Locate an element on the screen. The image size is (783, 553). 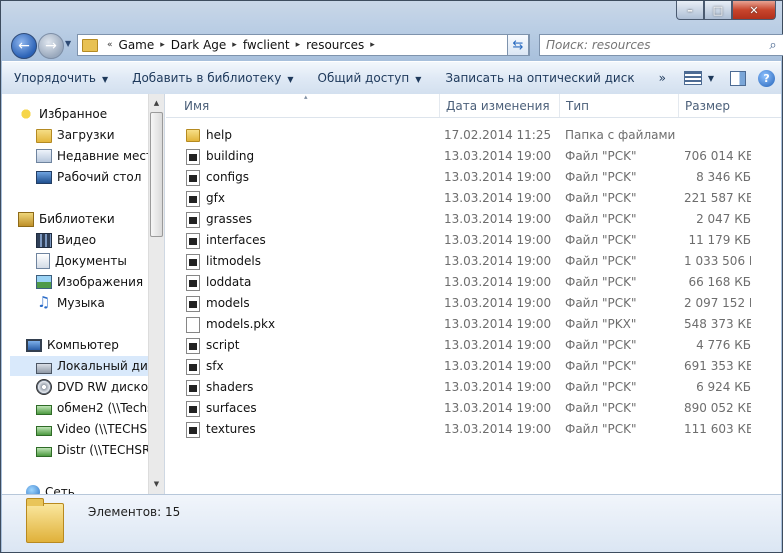
column-header-name: Имя is located at coordinates (309, 105).